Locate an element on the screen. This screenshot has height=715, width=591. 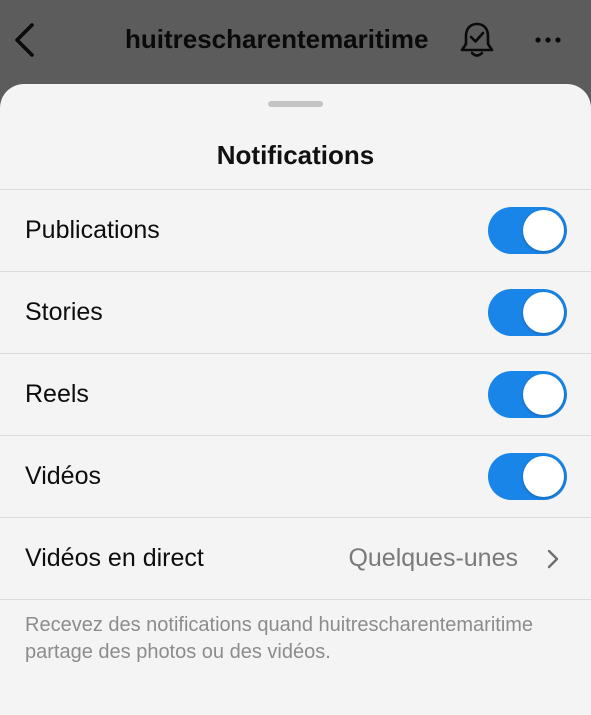
row-live-videos: Vidéos en direct Quelques-unes is located at coordinates (295, 558).